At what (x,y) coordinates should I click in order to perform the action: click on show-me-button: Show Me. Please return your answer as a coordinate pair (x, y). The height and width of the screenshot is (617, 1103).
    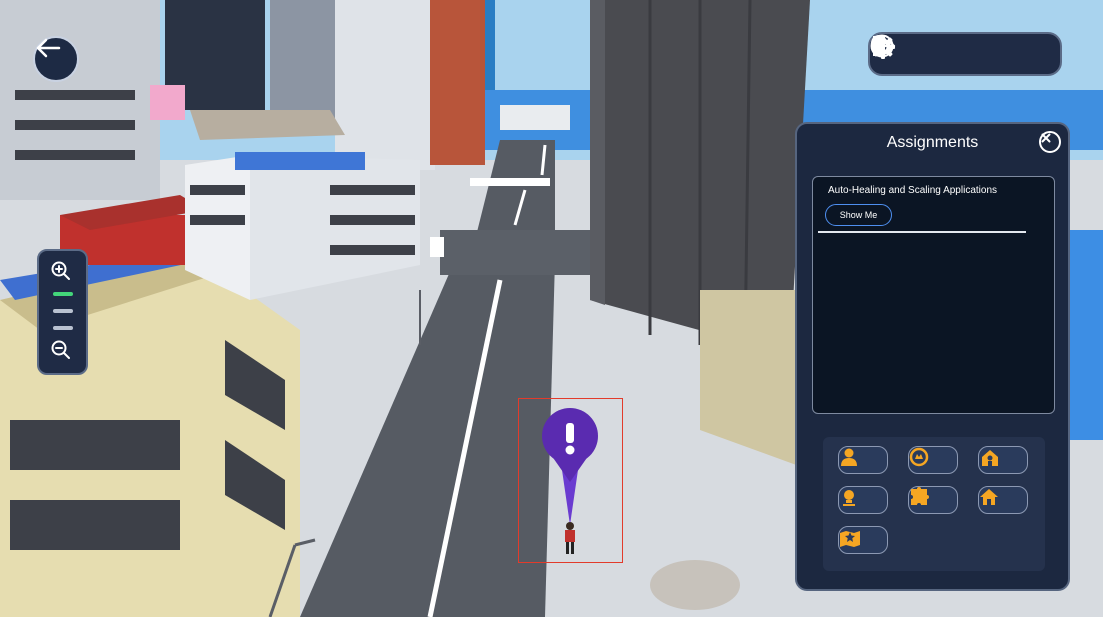
    Looking at the image, I should click on (858, 215).